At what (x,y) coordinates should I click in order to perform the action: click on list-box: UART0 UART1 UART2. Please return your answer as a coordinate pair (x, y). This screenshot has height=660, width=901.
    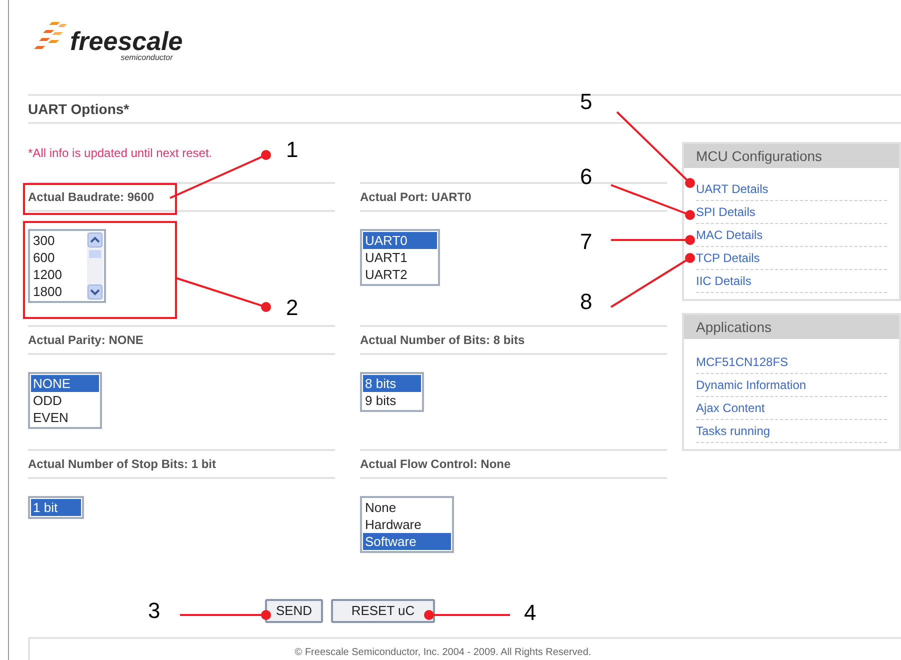
    Looking at the image, I should click on (400, 257).